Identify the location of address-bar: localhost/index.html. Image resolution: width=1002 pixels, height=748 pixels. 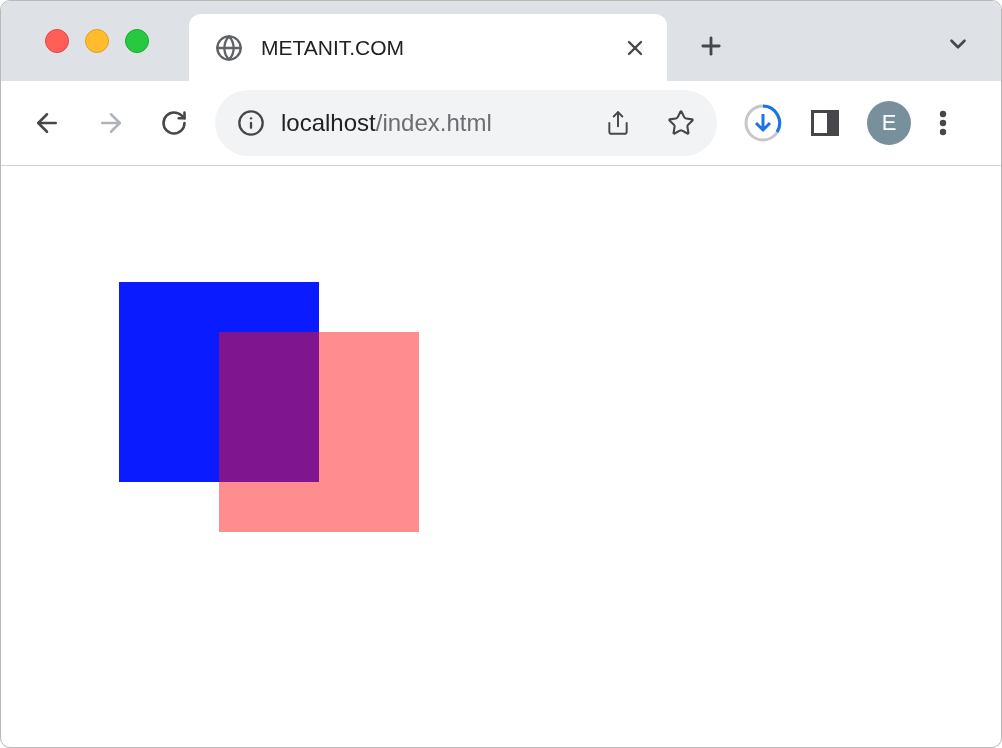
(466, 123).